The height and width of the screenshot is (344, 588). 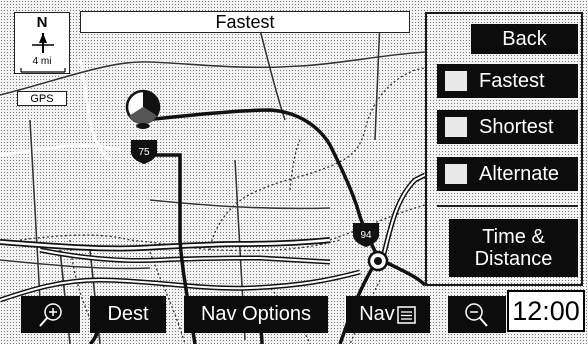 I want to click on svg-text: 75, so click(x=144, y=152).